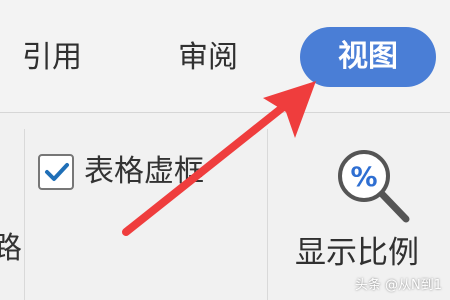  Describe the element at coordinates (363, 177) in the screenshot. I see `percent-glyph: %` at that location.